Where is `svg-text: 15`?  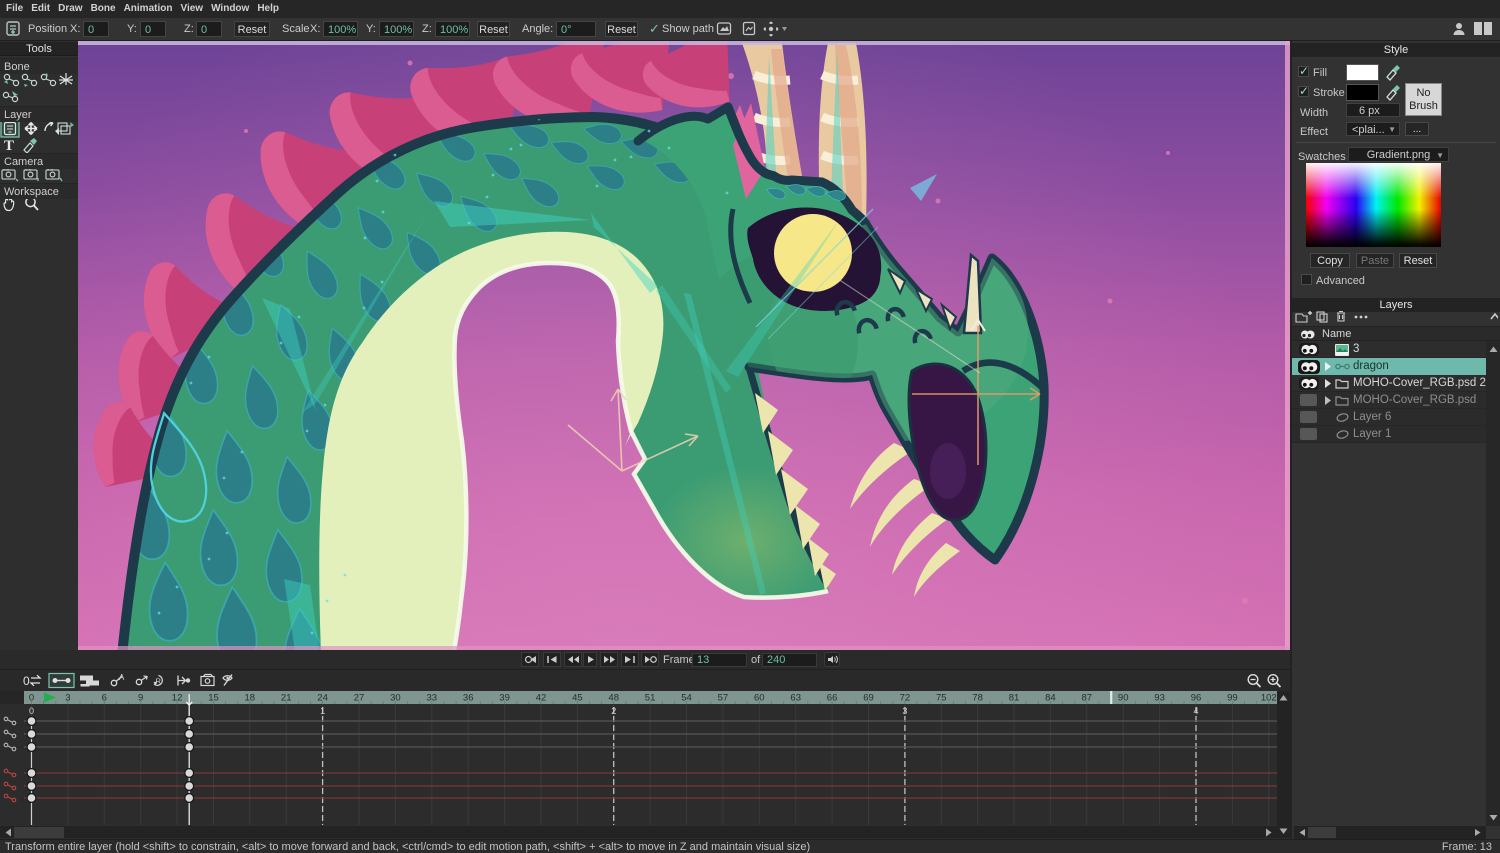
svg-text: 15 is located at coordinates (213, 698).